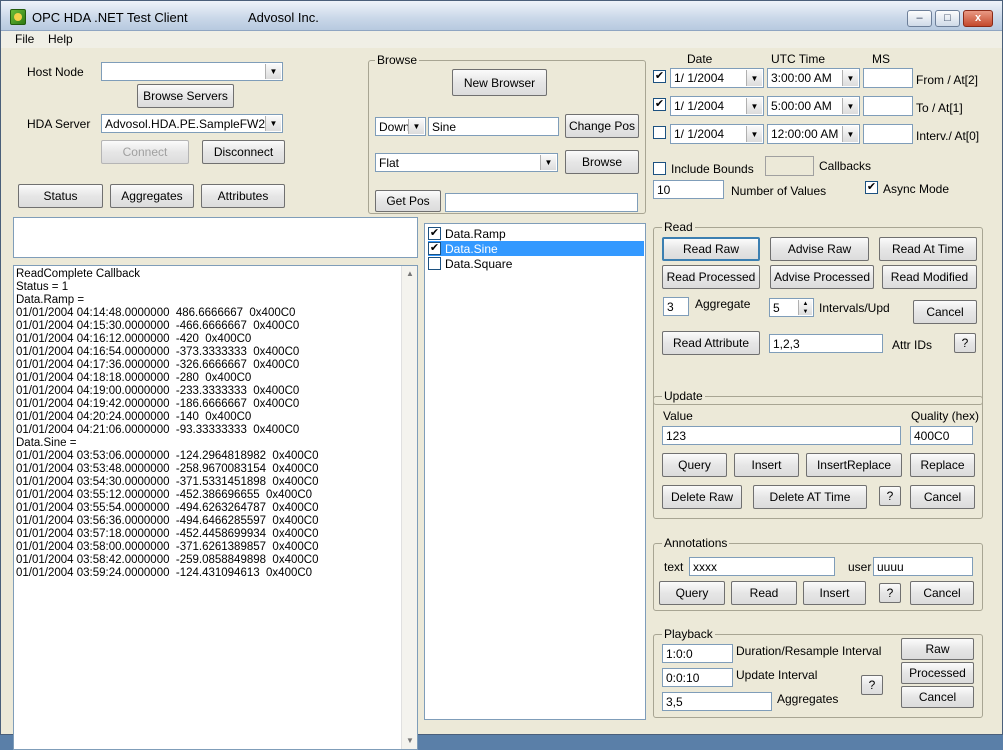 Image resolution: width=1003 pixels, height=750 pixels. What do you see at coordinates (779, 191) in the screenshot?
I see `number-of-values-label: Number of Values` at bounding box center [779, 191].